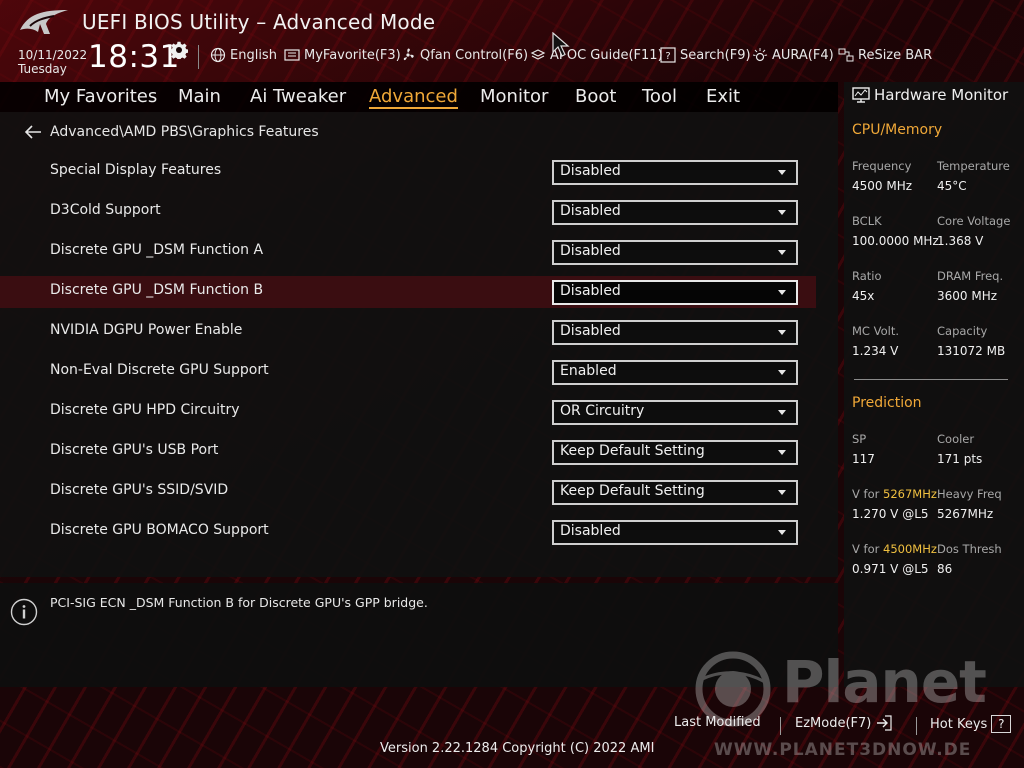  Describe the element at coordinates (298, 96) in the screenshot. I see `menu-tab-ai-tweaker: Ai Tweaker` at that location.